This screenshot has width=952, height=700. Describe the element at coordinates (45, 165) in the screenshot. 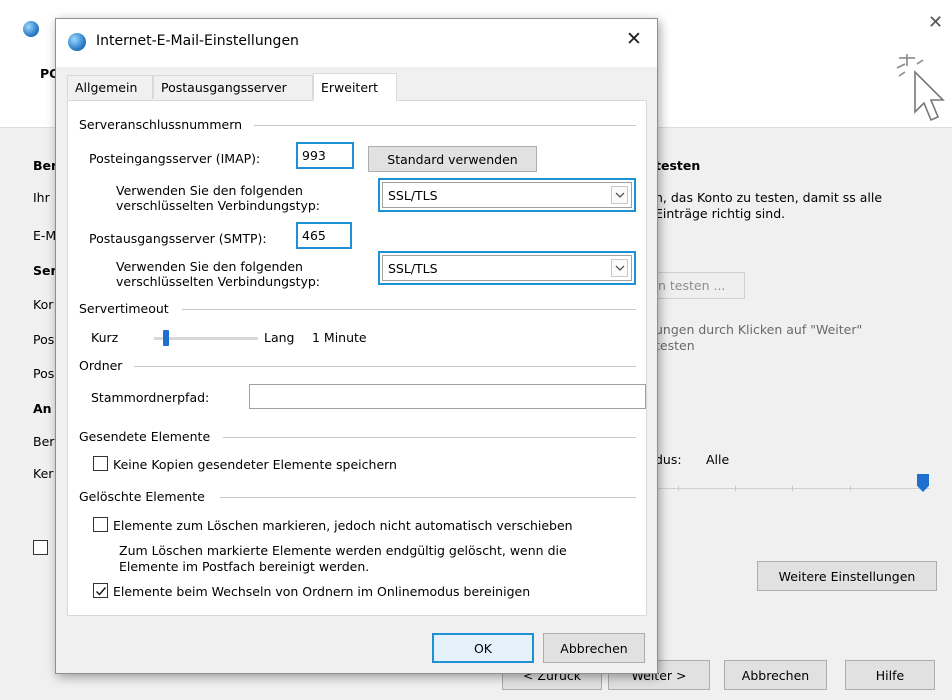

I see `bg-label-1: Ber` at that location.